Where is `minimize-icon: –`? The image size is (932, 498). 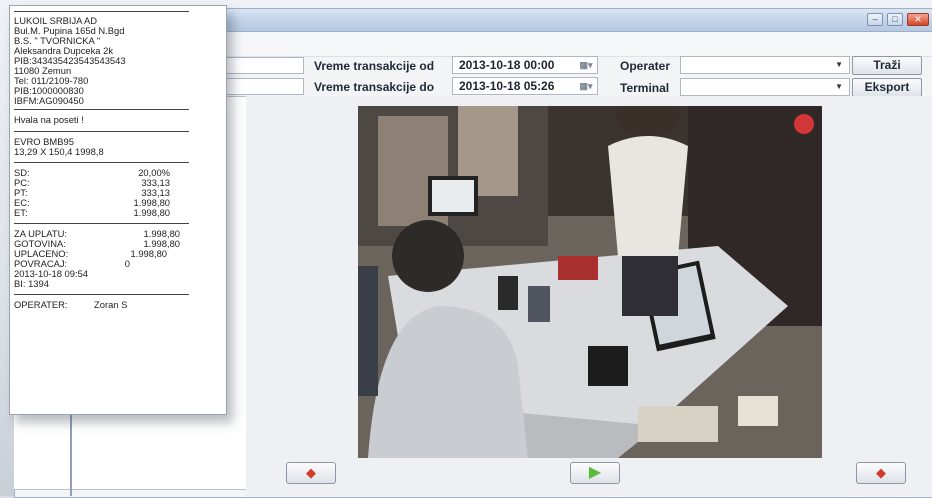 minimize-icon: – is located at coordinates (875, 19).